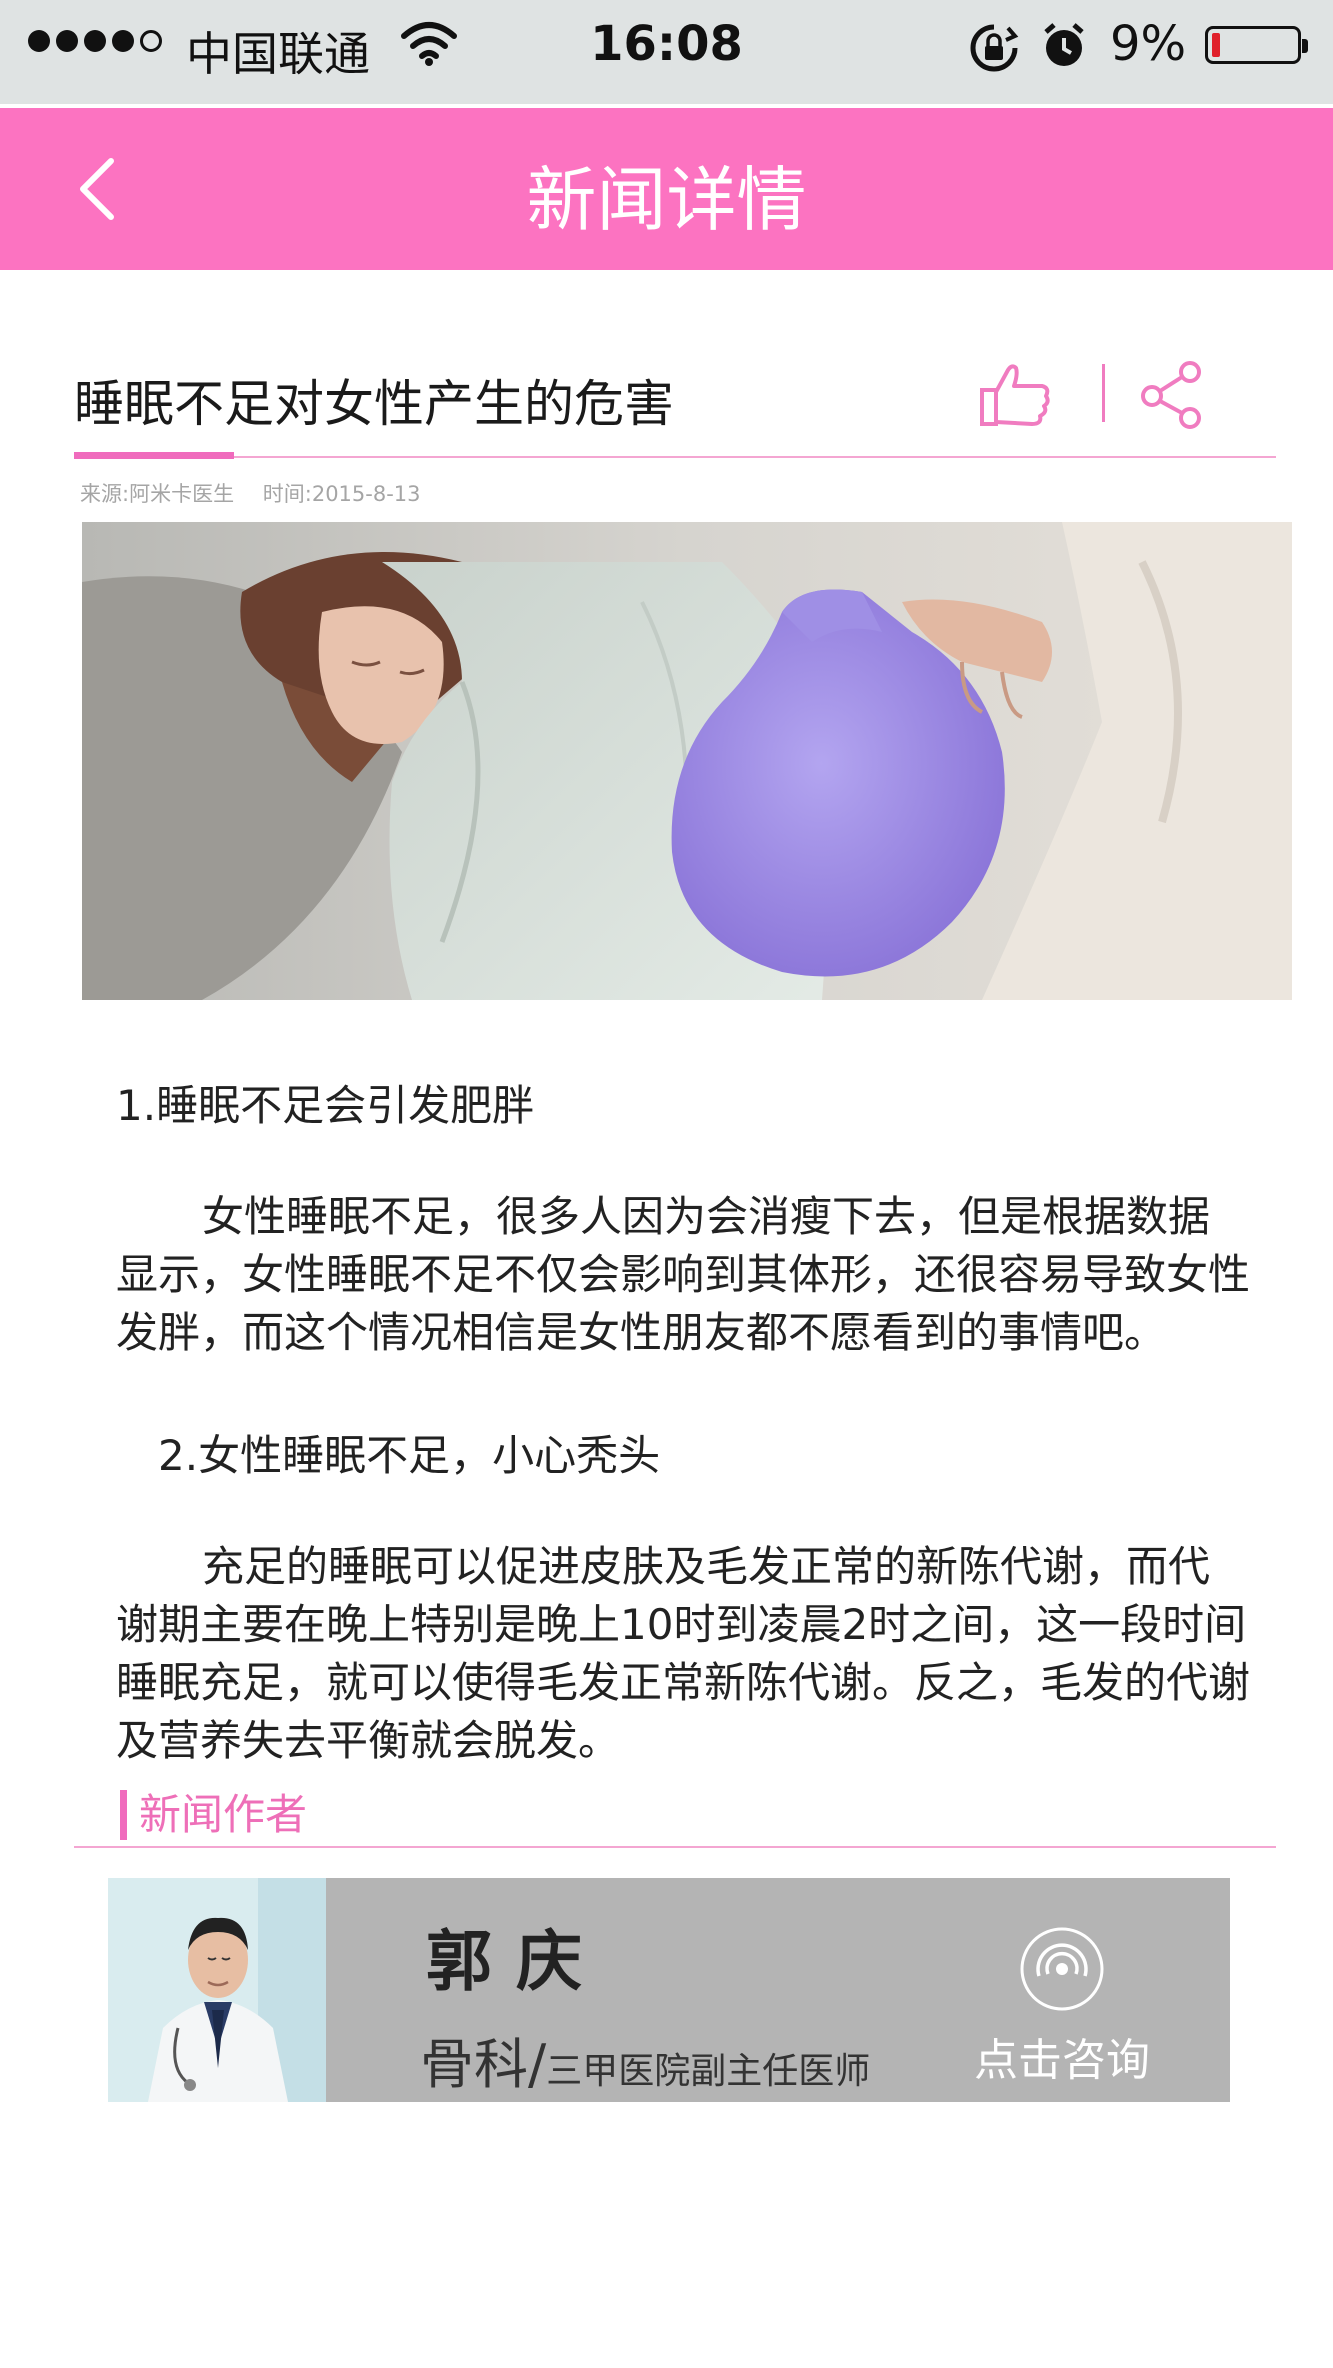  Describe the element at coordinates (1062, 2060) in the screenshot. I see `consult-label: 点击咨询` at that location.